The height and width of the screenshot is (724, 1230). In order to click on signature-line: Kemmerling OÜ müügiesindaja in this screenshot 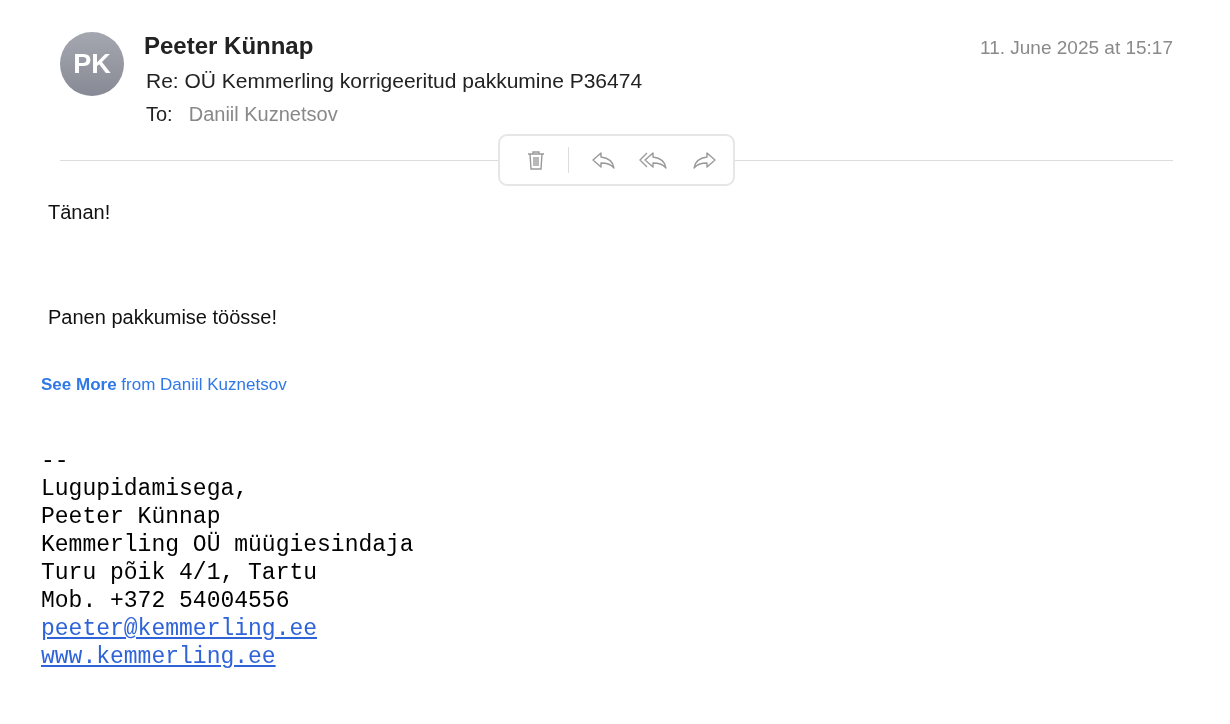, I will do `click(227, 545)`.